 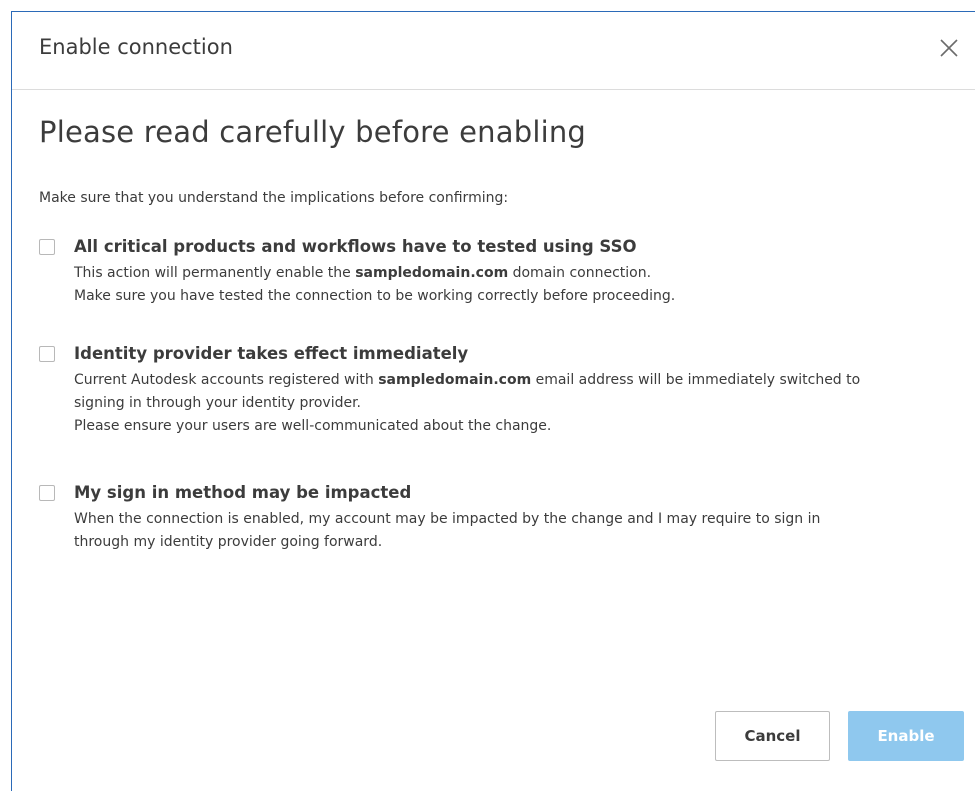 What do you see at coordinates (493, 51) in the screenshot?
I see `dialog-header: Enable connection` at bounding box center [493, 51].